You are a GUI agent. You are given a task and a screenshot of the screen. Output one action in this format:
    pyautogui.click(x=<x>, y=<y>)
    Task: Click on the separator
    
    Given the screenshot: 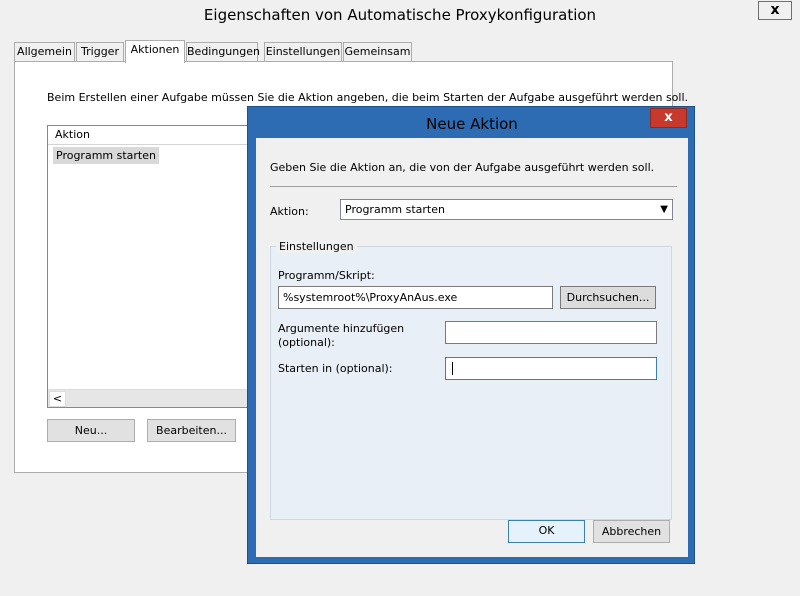 What is the action you would take?
    pyautogui.click(x=473, y=186)
    